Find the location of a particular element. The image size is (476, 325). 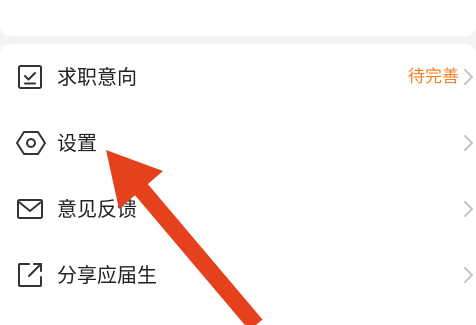

menu-item-label: 设置 is located at coordinates (77, 143).